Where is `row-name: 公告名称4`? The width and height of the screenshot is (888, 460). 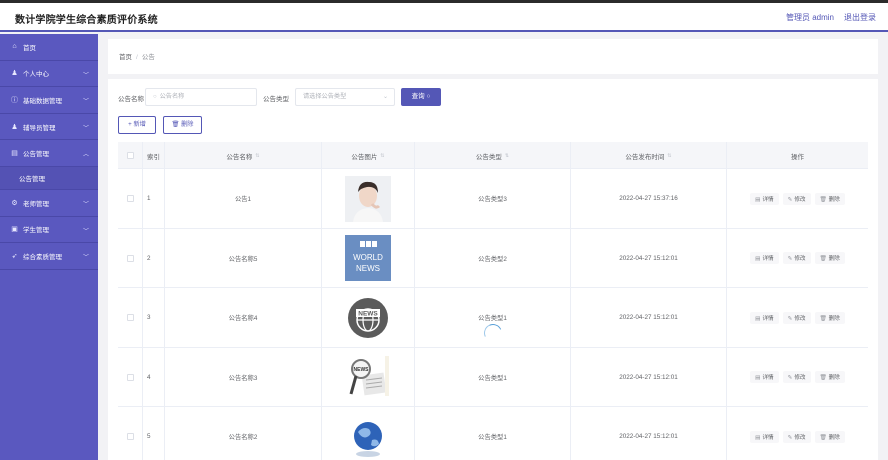 row-name: 公告名称4 is located at coordinates (243, 318).